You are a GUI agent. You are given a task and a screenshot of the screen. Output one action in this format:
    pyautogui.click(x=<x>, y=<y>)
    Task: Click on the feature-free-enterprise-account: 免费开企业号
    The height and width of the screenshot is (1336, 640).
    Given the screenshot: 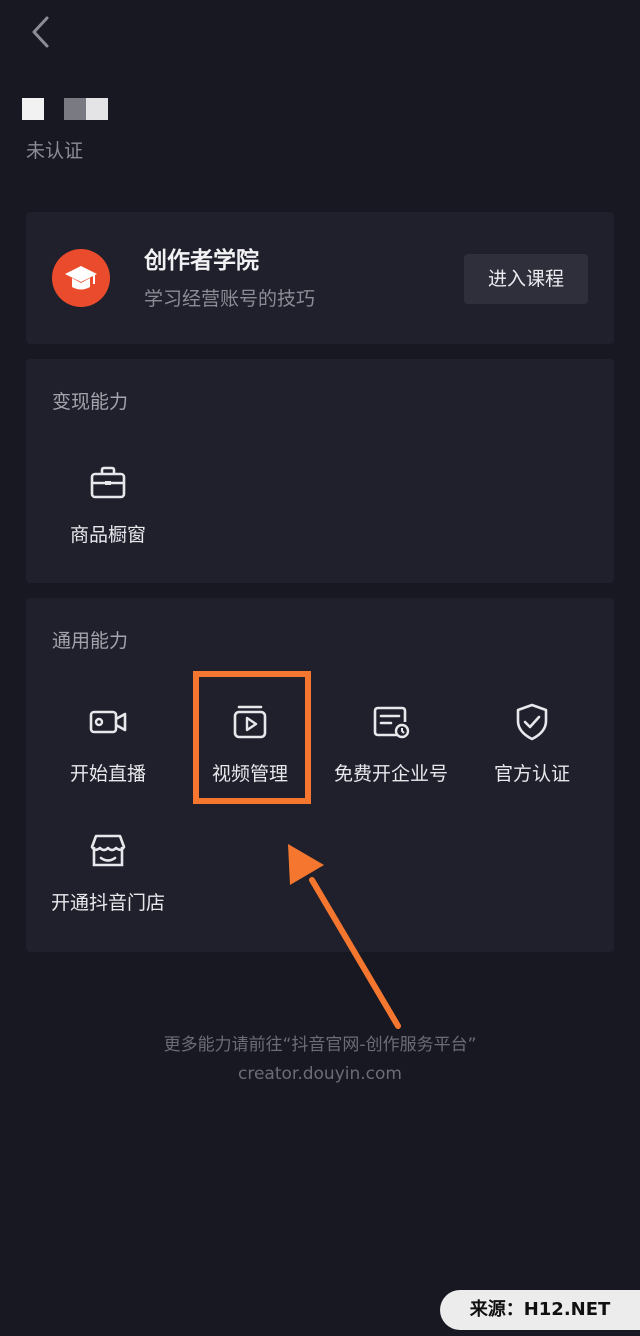 What is the action you would take?
    pyautogui.click(x=391, y=757)
    